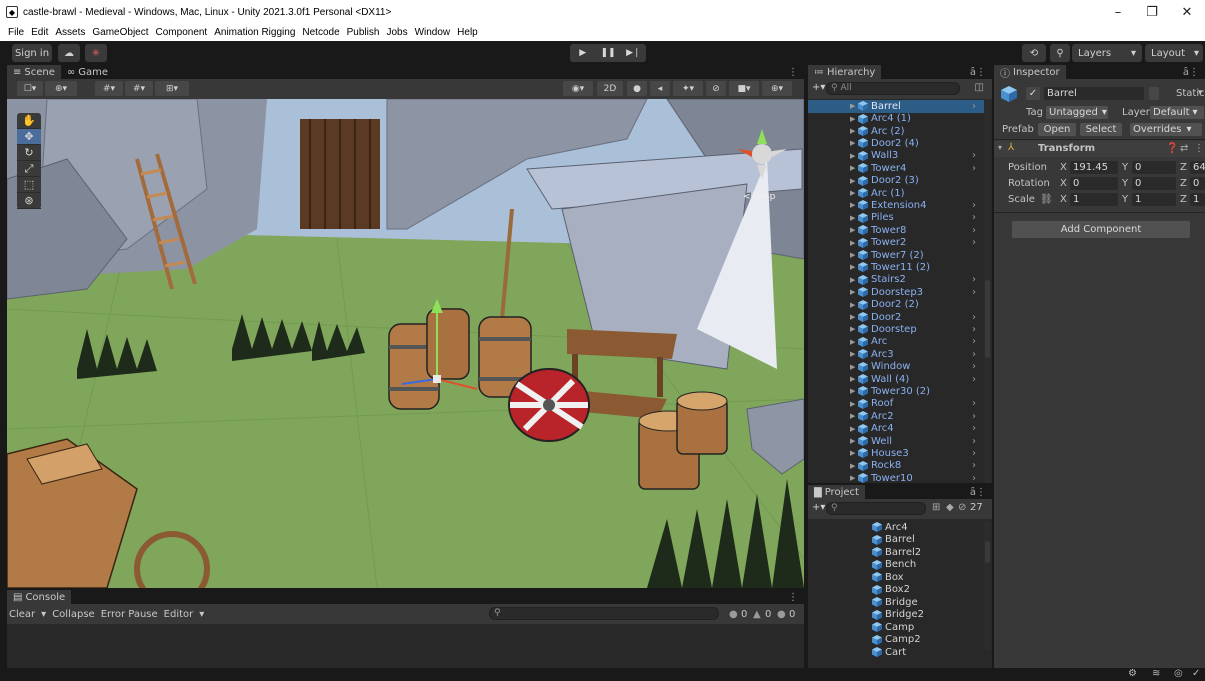 The height and width of the screenshot is (681, 1205). What do you see at coordinates (129, 614) in the screenshot?
I see `error-pause-button: Error Pause` at bounding box center [129, 614].